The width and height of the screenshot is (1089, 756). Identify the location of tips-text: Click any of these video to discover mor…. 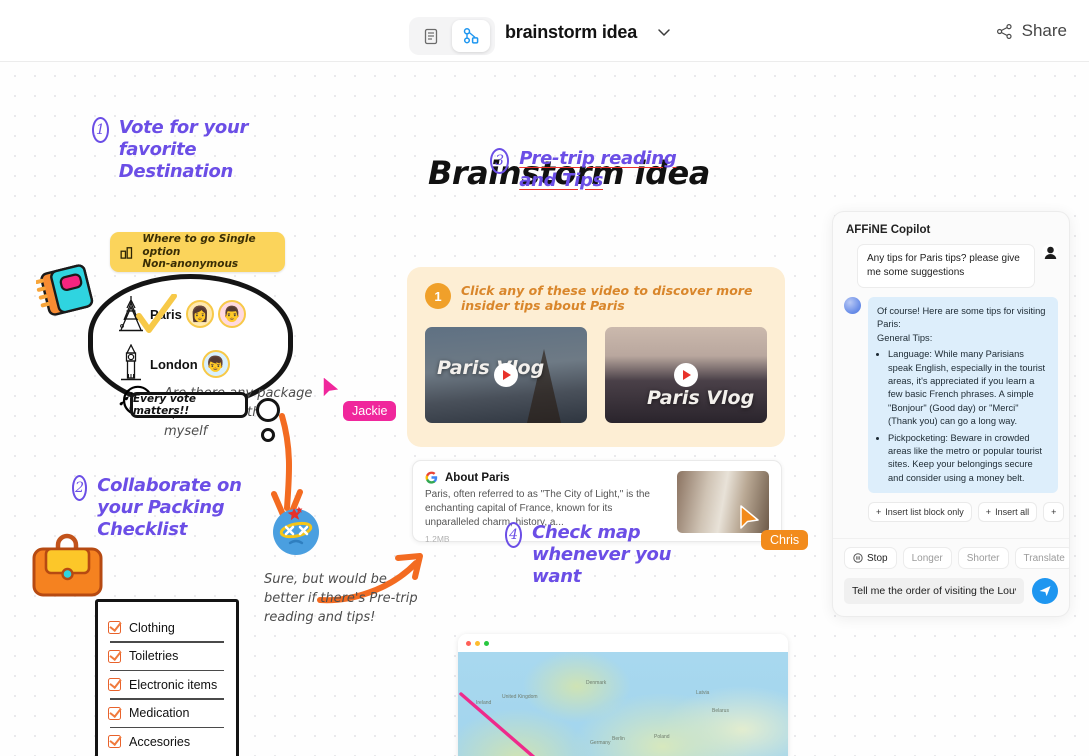
(607, 298).